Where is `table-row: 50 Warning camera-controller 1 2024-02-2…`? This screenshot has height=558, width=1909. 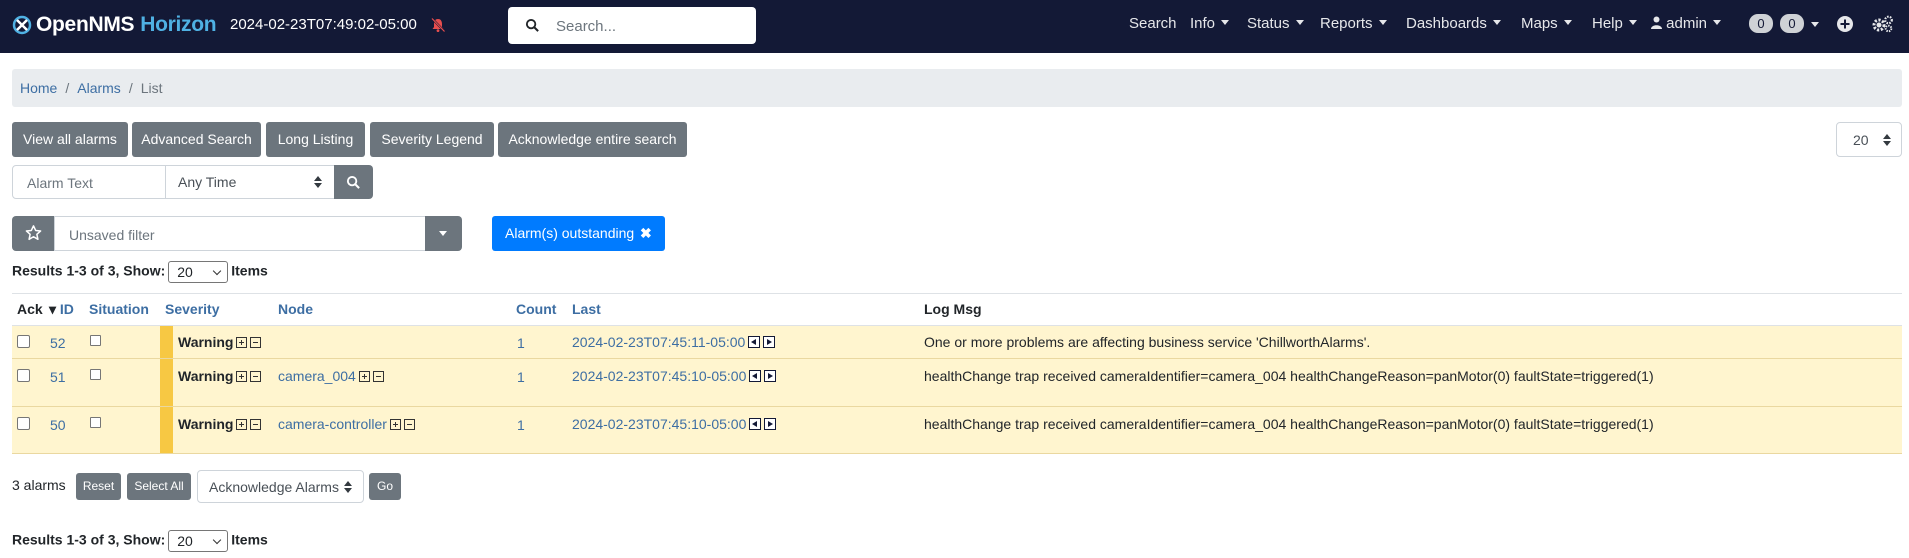
table-row: 50 Warning camera-controller 1 2024-02-2… is located at coordinates (957, 430).